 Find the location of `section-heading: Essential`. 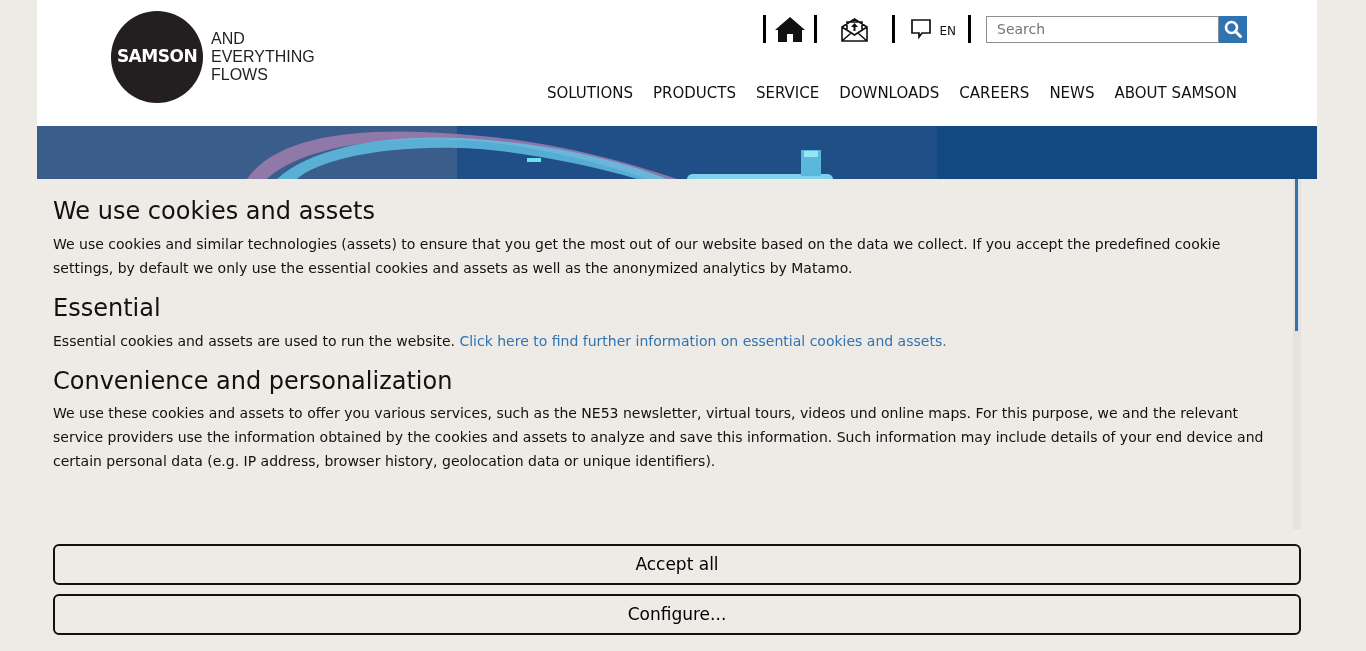

section-heading: Essential is located at coordinates (107, 308).